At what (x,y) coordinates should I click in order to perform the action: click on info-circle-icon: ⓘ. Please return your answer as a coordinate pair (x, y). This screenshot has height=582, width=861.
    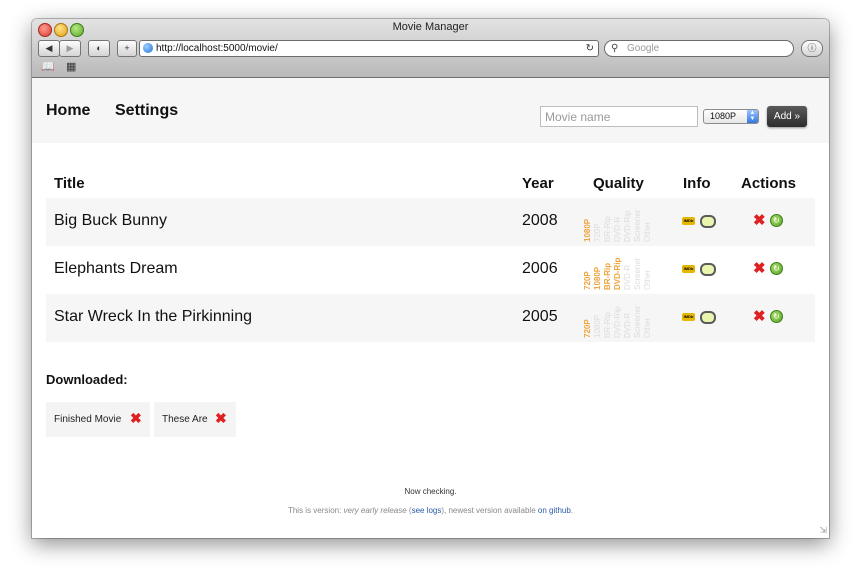
    Looking at the image, I should click on (812, 48).